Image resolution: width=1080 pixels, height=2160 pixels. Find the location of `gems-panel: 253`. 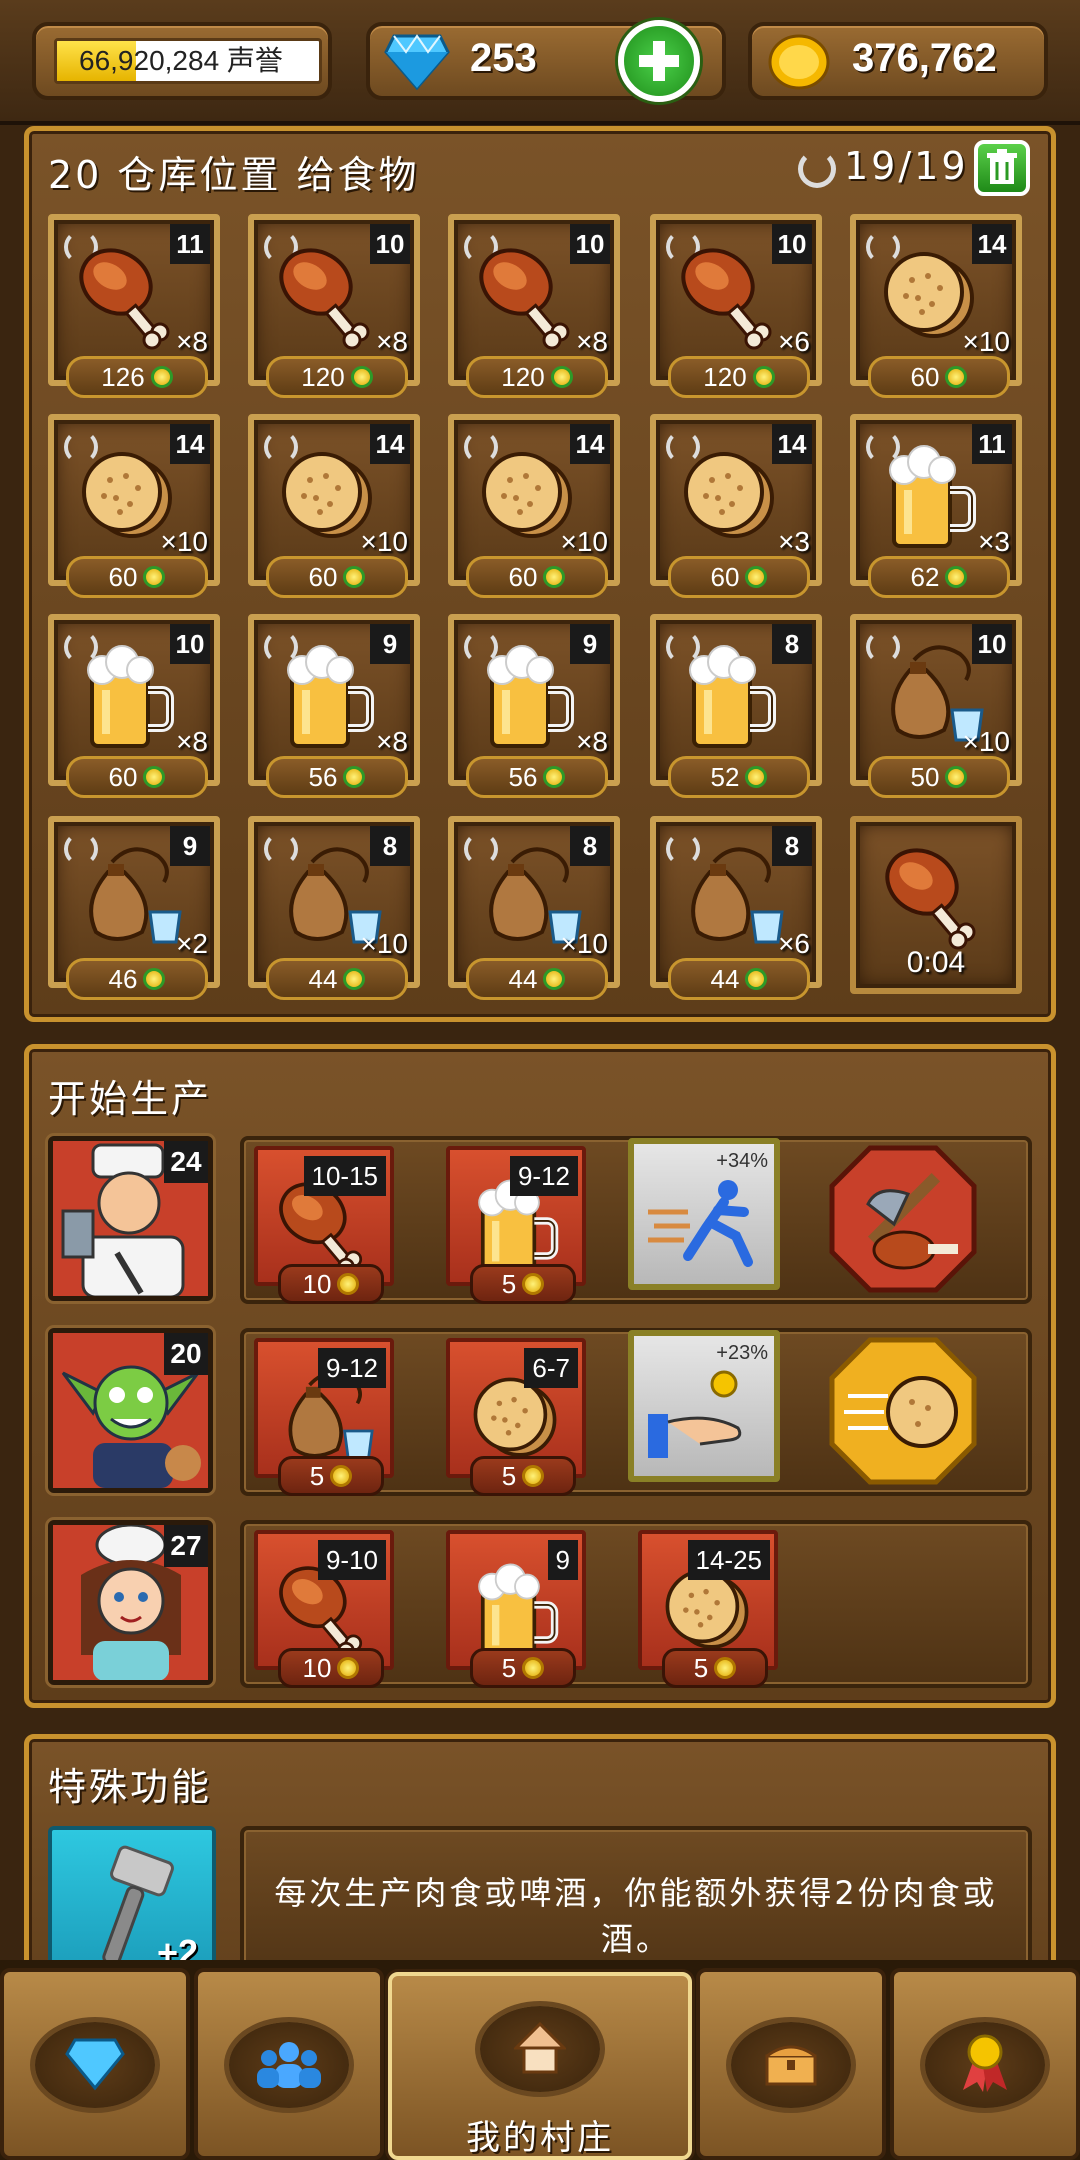

gems-panel: 253 is located at coordinates (546, 61).